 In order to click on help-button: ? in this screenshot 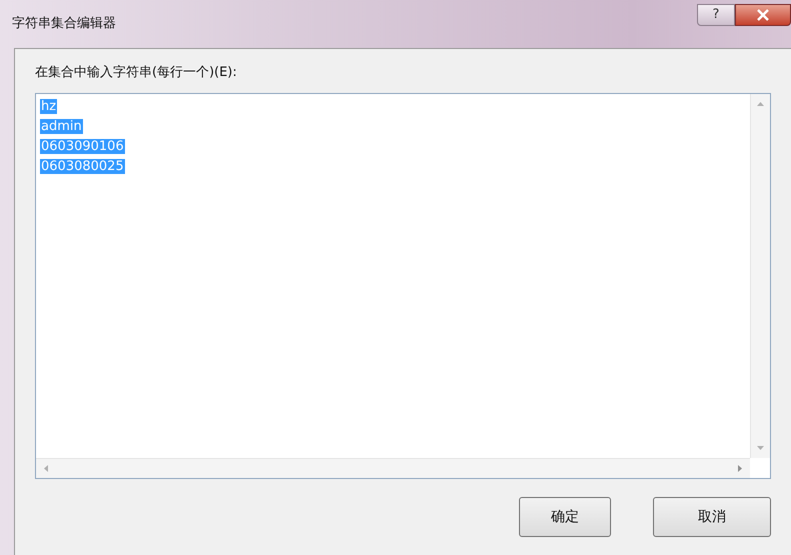, I will do `click(716, 15)`.